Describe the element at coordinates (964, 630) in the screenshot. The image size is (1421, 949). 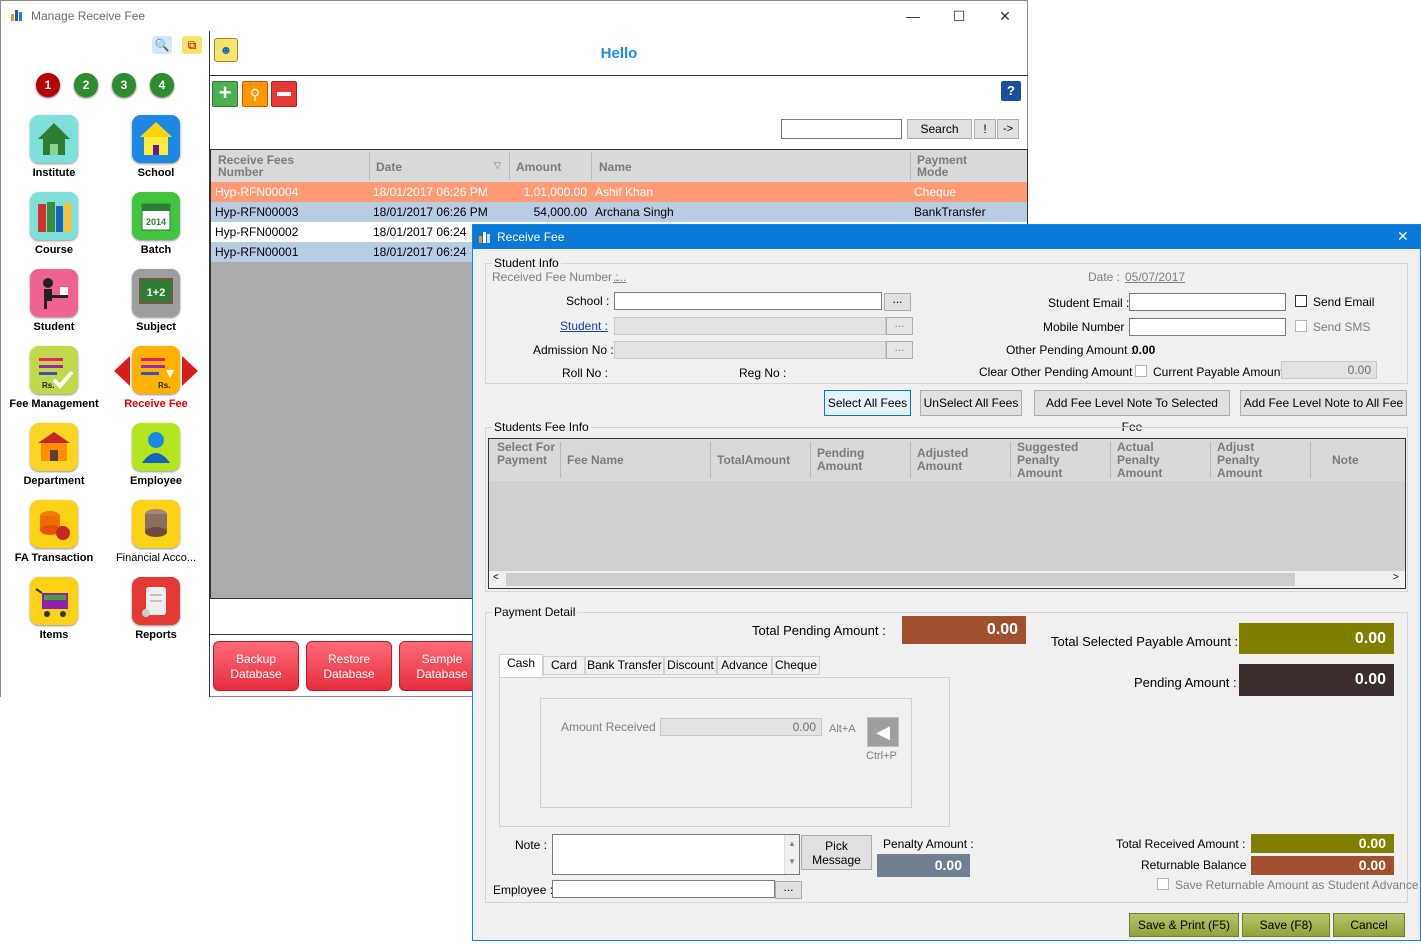
I see `total-pending-value: 0.00` at that location.